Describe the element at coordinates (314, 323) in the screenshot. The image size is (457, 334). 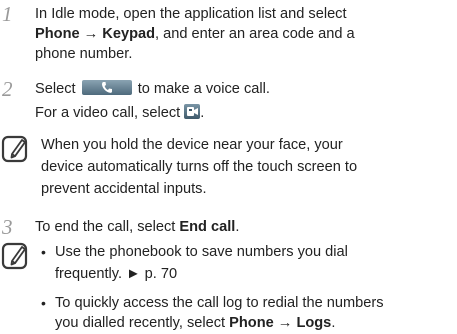
I see `menu-logs: Logs` at that location.